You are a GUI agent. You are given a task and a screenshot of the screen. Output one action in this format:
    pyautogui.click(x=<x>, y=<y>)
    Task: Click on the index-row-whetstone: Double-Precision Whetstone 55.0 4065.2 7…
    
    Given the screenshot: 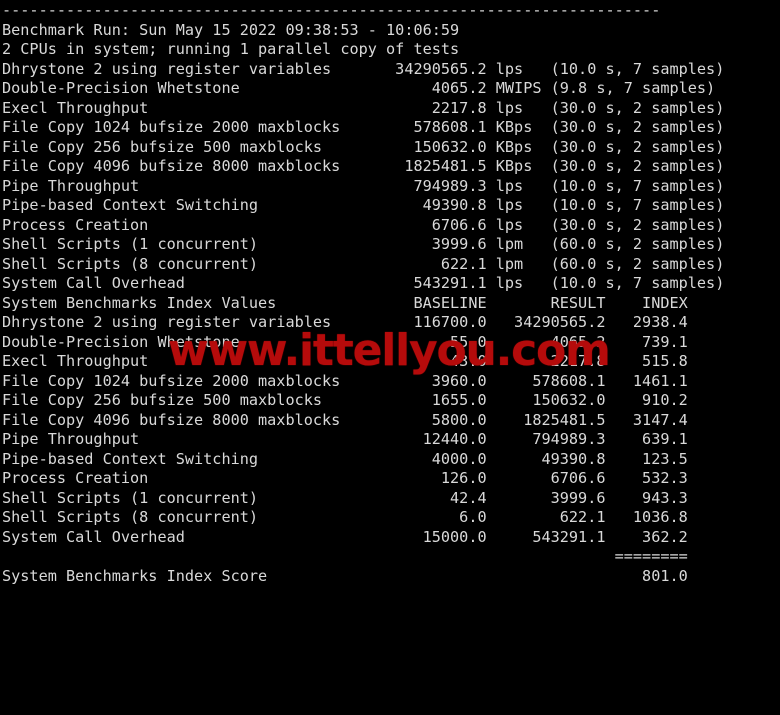 What is the action you would take?
    pyautogui.click(x=345, y=341)
    